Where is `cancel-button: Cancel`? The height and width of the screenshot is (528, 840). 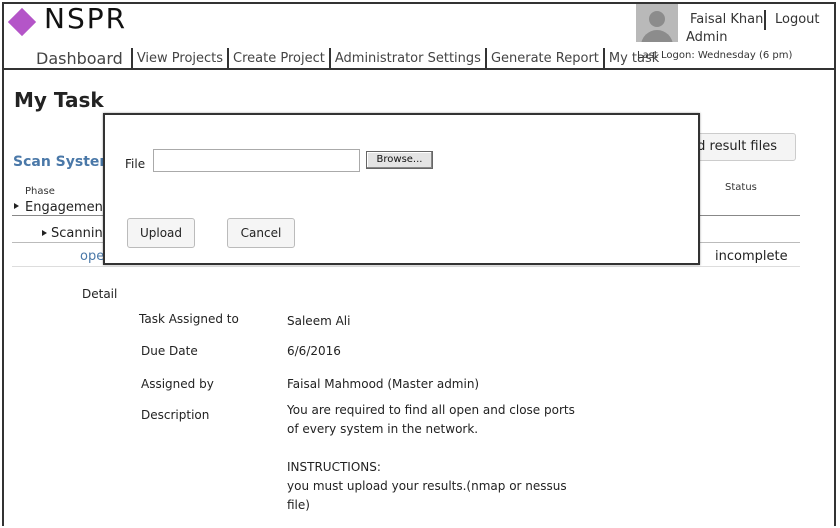 cancel-button: Cancel is located at coordinates (261, 233).